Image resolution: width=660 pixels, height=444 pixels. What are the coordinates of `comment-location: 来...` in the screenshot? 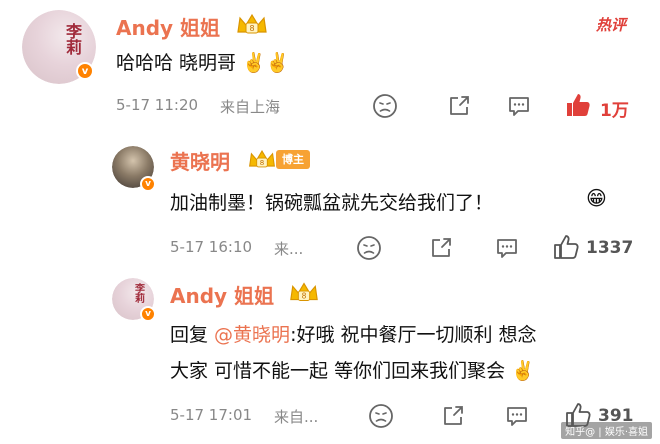 It's located at (289, 249).